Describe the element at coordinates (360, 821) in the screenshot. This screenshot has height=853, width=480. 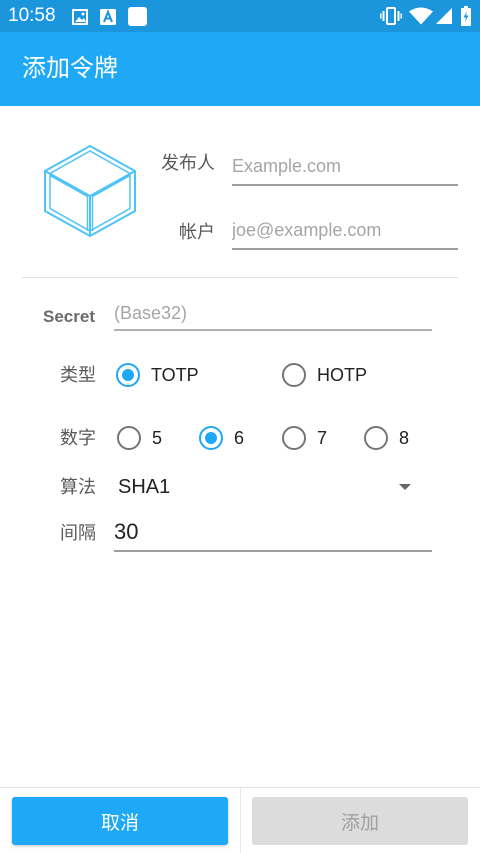
I see `add-button: 添加` at that location.